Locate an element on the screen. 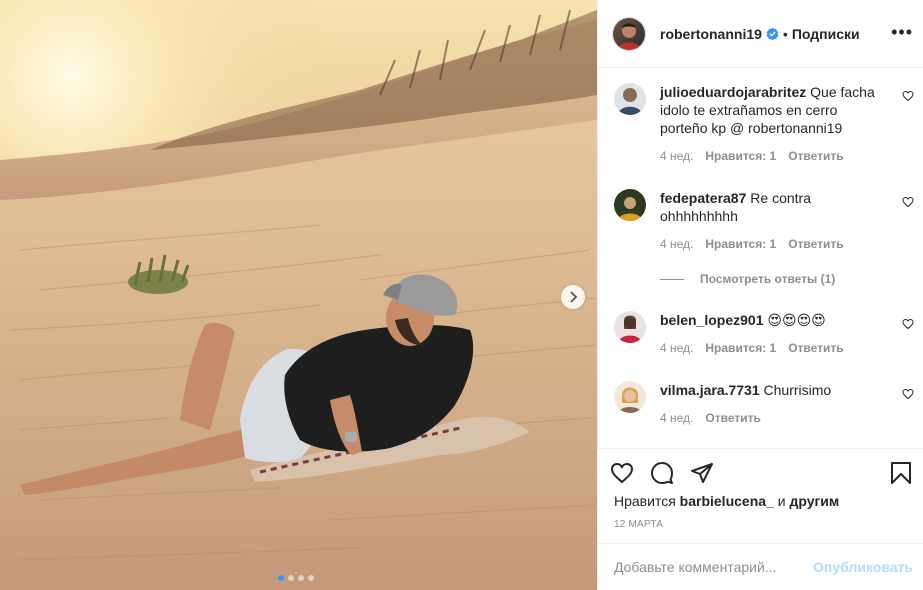 The height and width of the screenshot is (590, 923). publish-button: Опубликовать is located at coordinates (863, 567).